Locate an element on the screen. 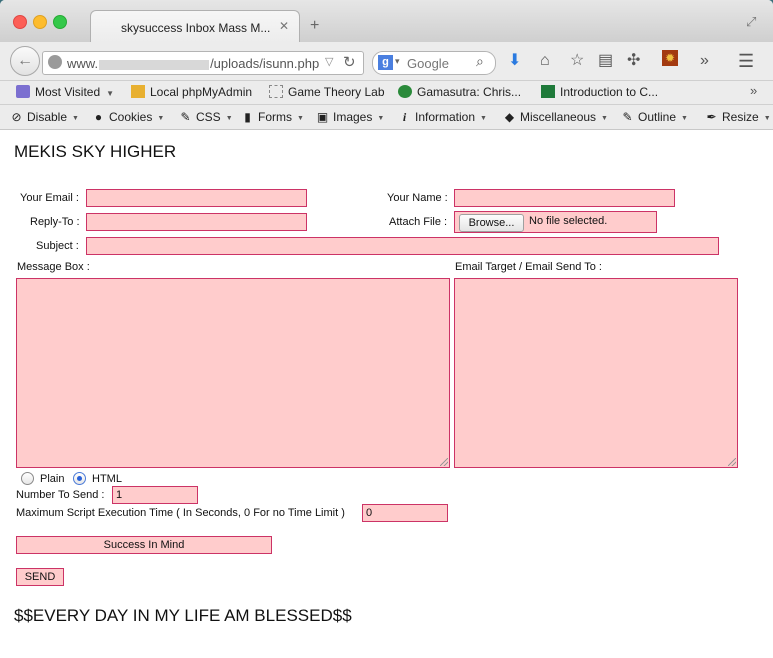 The height and width of the screenshot is (658, 773). dev-menu-miscellaneous: ◆ Miscellaneous ▼ is located at coordinates (555, 117).